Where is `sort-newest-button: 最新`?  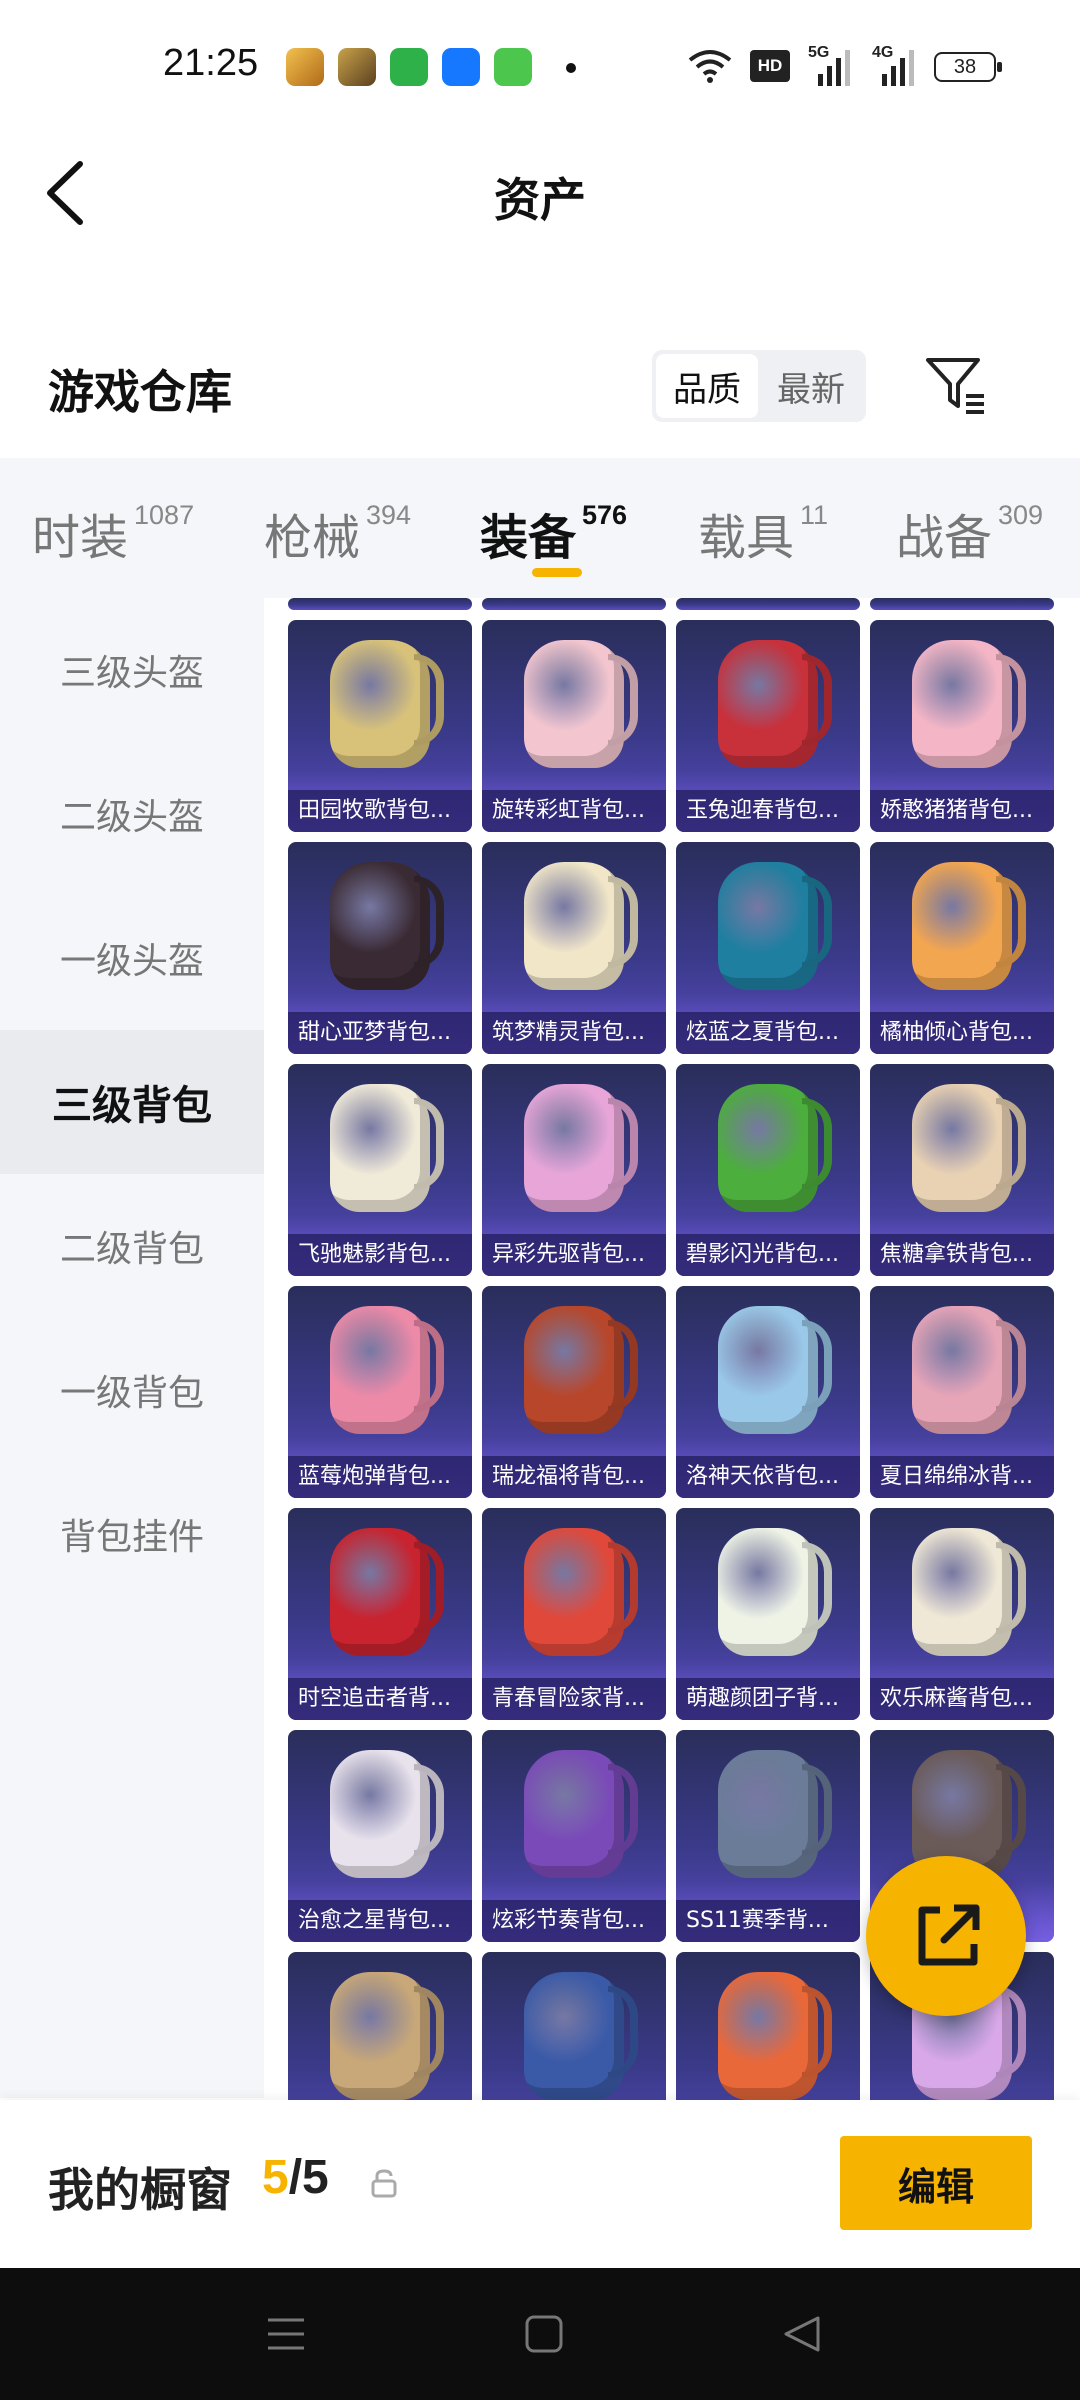 sort-newest-button: 最新 is located at coordinates (811, 386).